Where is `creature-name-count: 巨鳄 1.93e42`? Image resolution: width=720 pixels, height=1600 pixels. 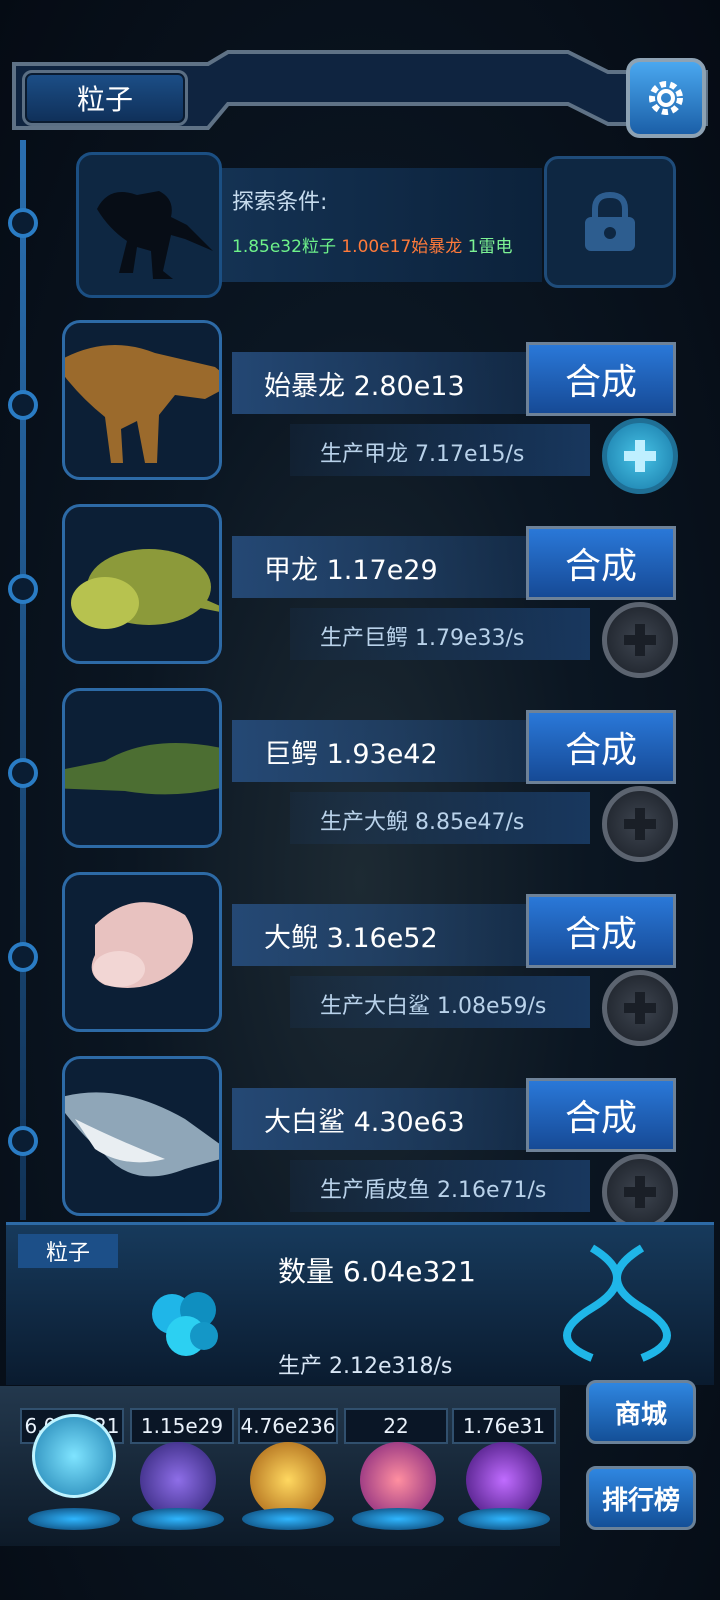 creature-name-count: 巨鳄 1.93e42 is located at coordinates (351, 754).